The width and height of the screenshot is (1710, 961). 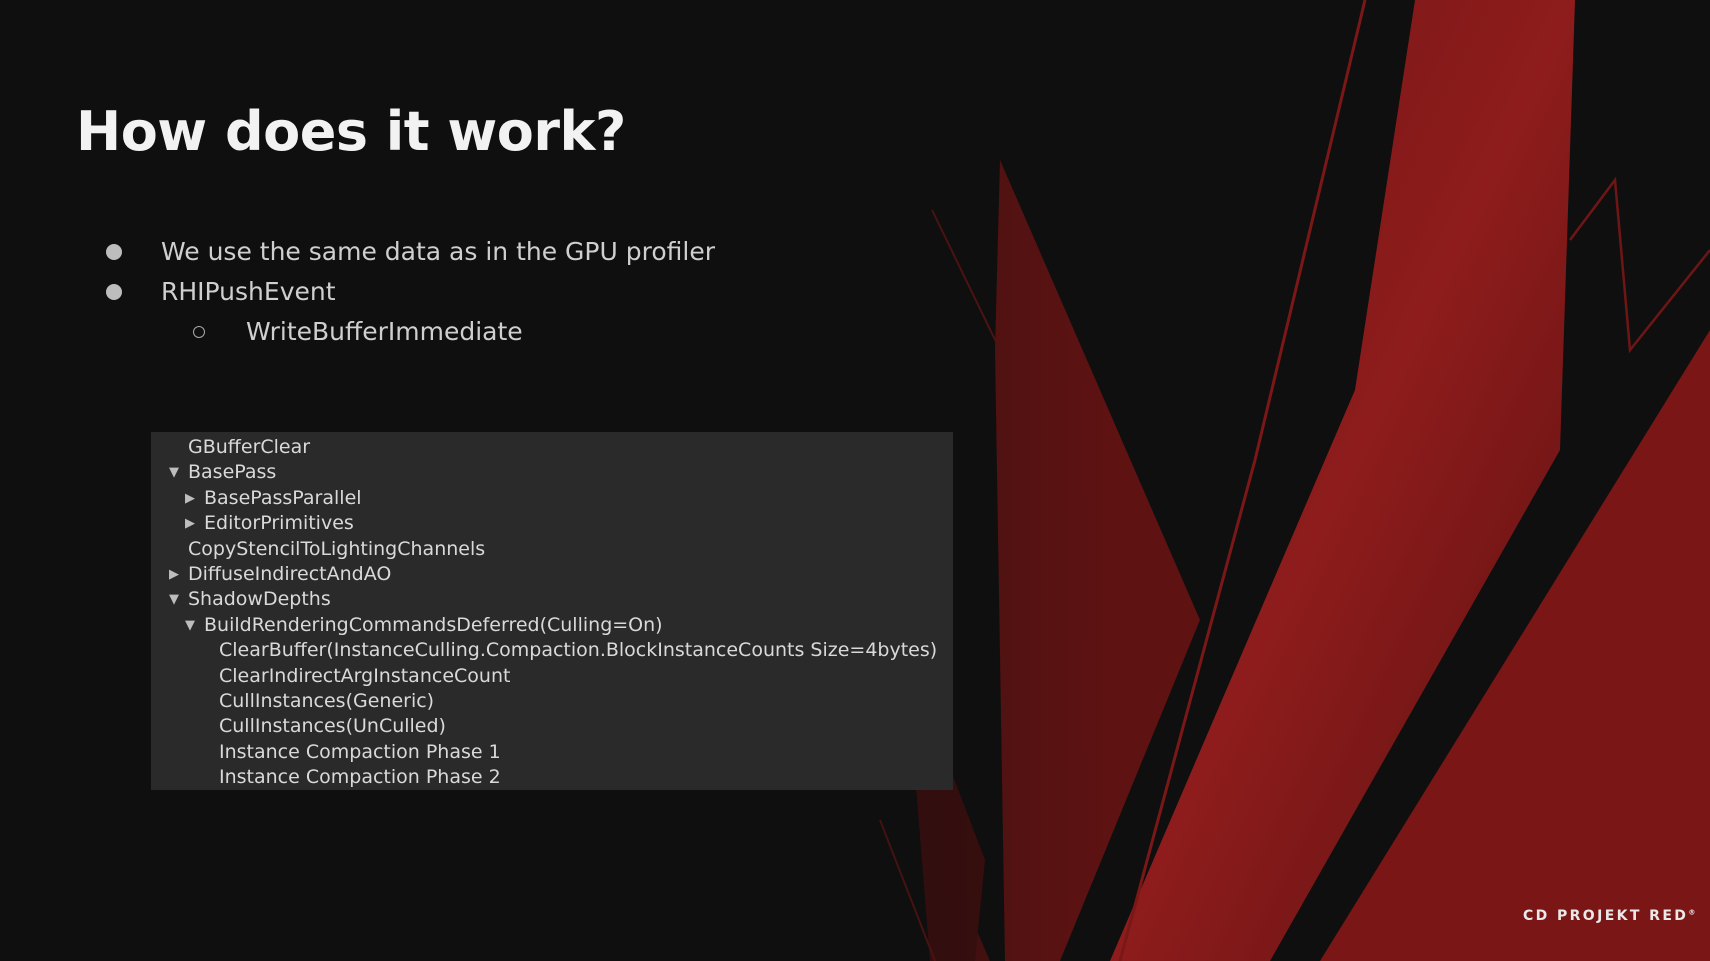 I want to click on slide-title: How does it work?, so click(x=351, y=131).